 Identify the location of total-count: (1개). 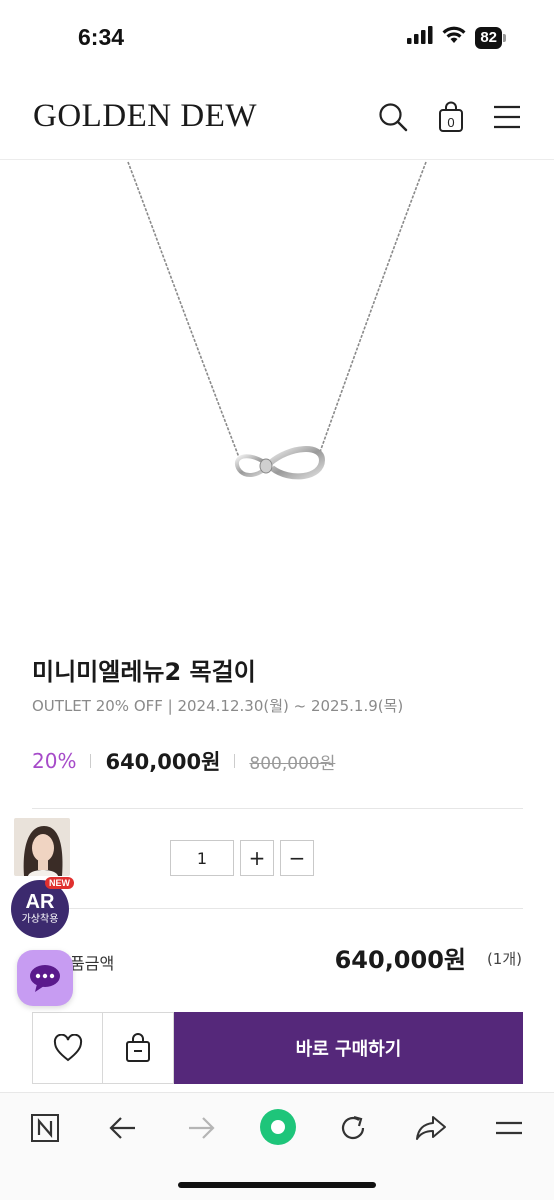
(504, 959).